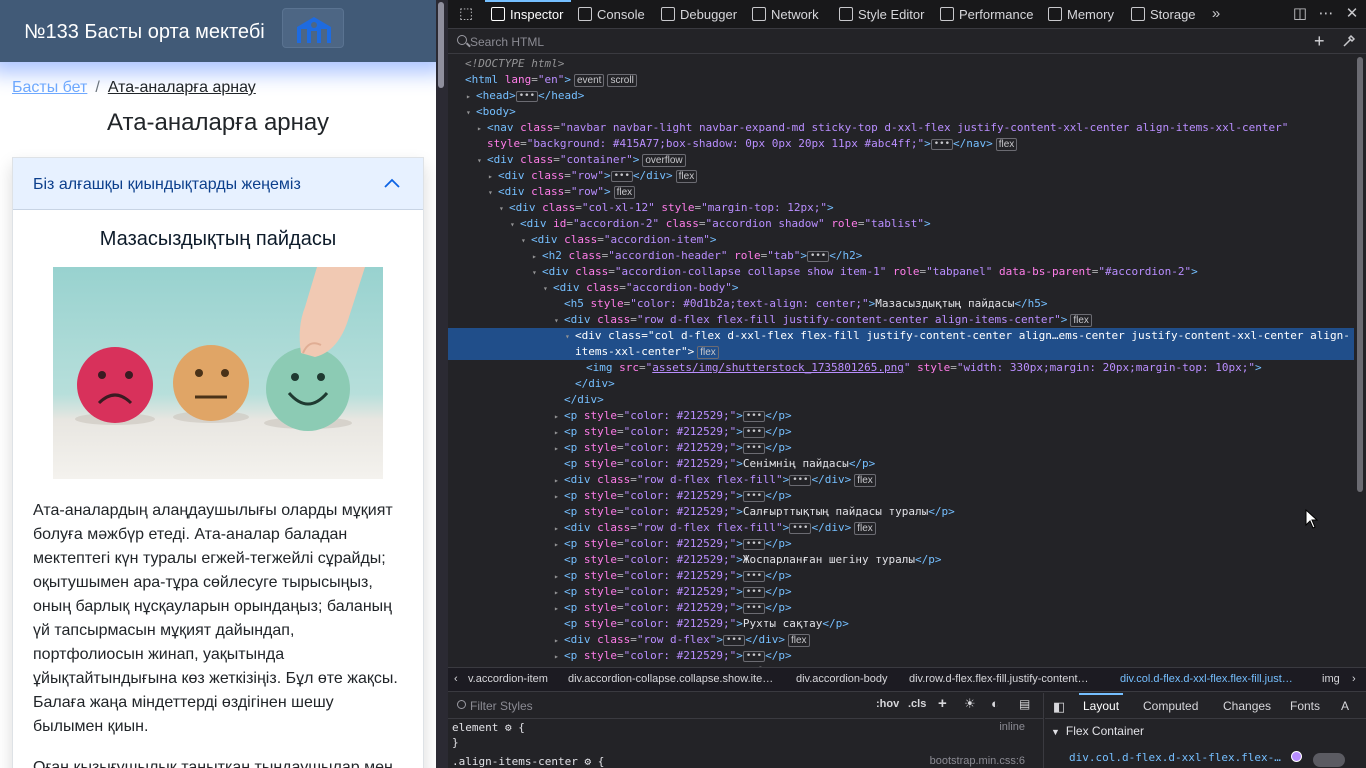 This screenshot has height=768, width=1366. I want to click on markup-scrollbar-thumb, so click(1360, 274).